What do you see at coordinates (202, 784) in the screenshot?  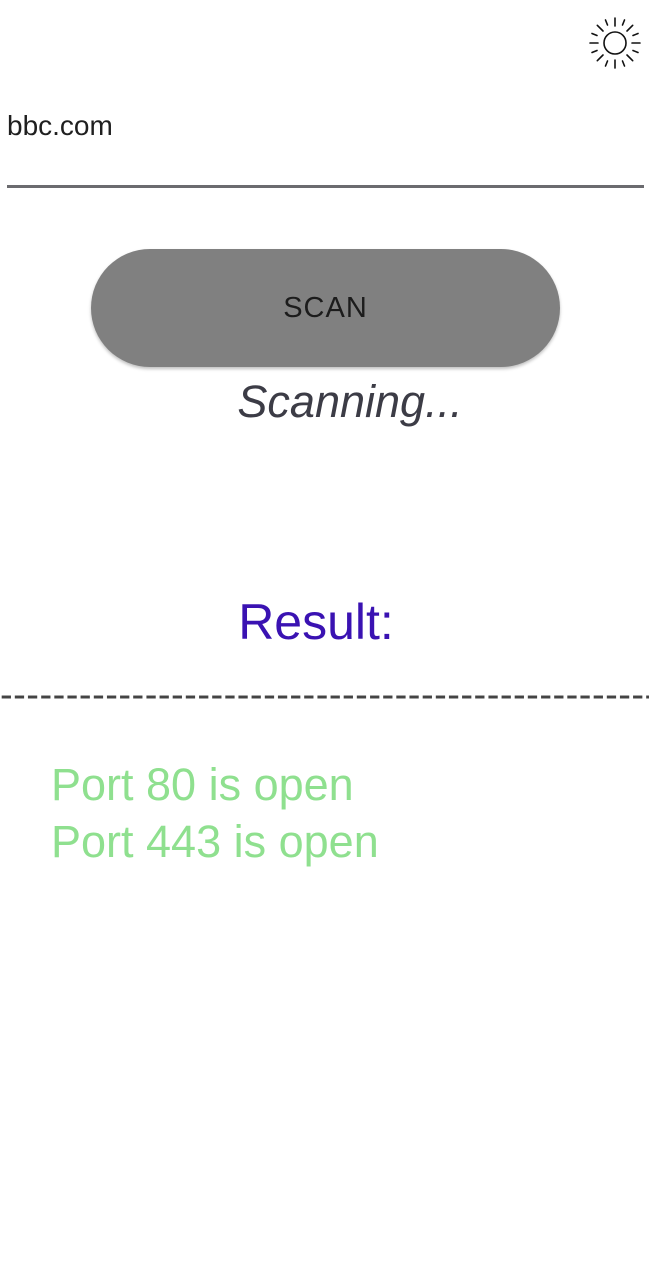 I see `port-result-item: Port 80 is open` at bounding box center [202, 784].